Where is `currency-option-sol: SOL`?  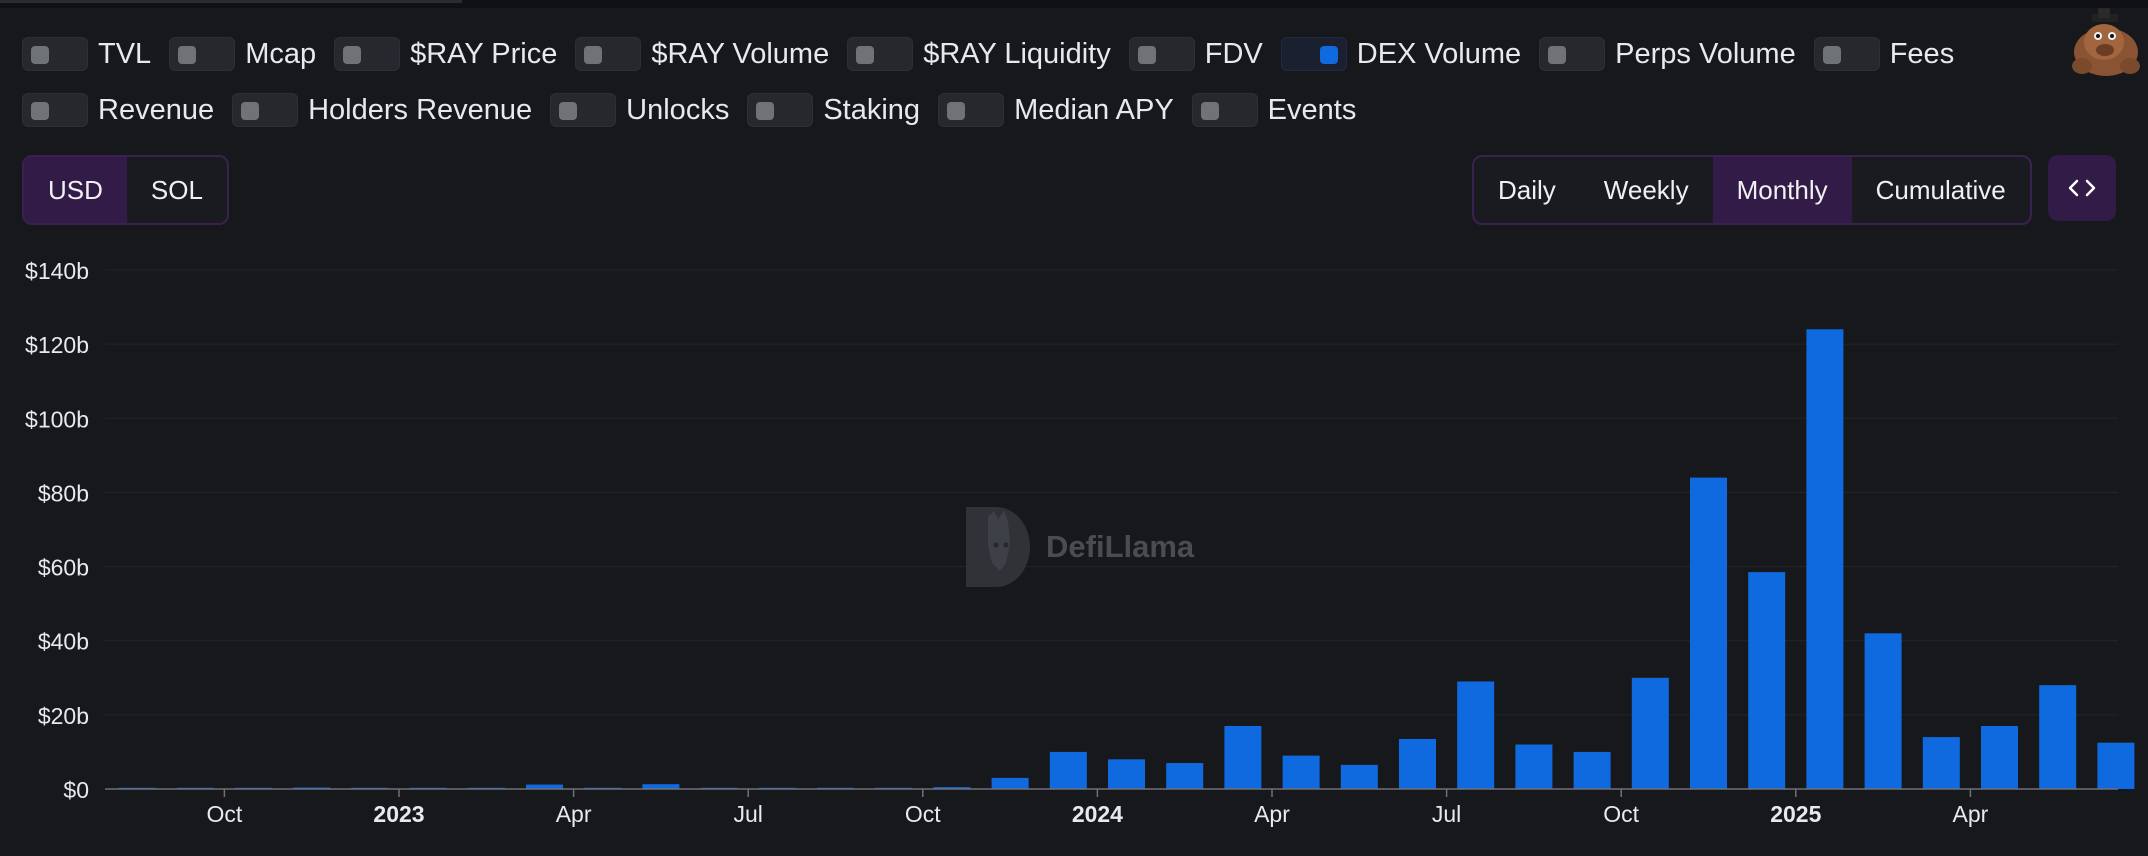
currency-option-sol: SOL is located at coordinates (177, 190).